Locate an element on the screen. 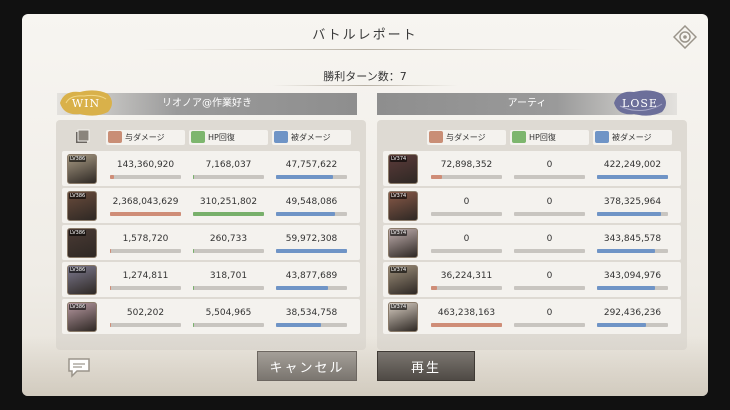  heal-value: 310,251,802 is located at coordinates (228, 201).